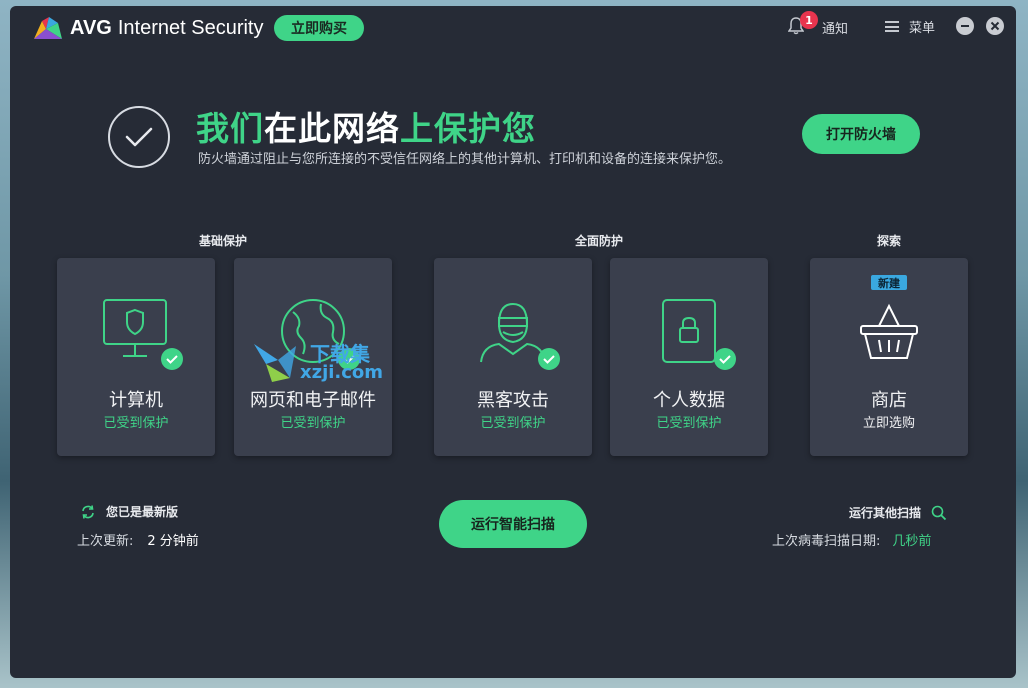  What do you see at coordinates (939, 512) in the screenshot?
I see `search-icon` at bounding box center [939, 512].